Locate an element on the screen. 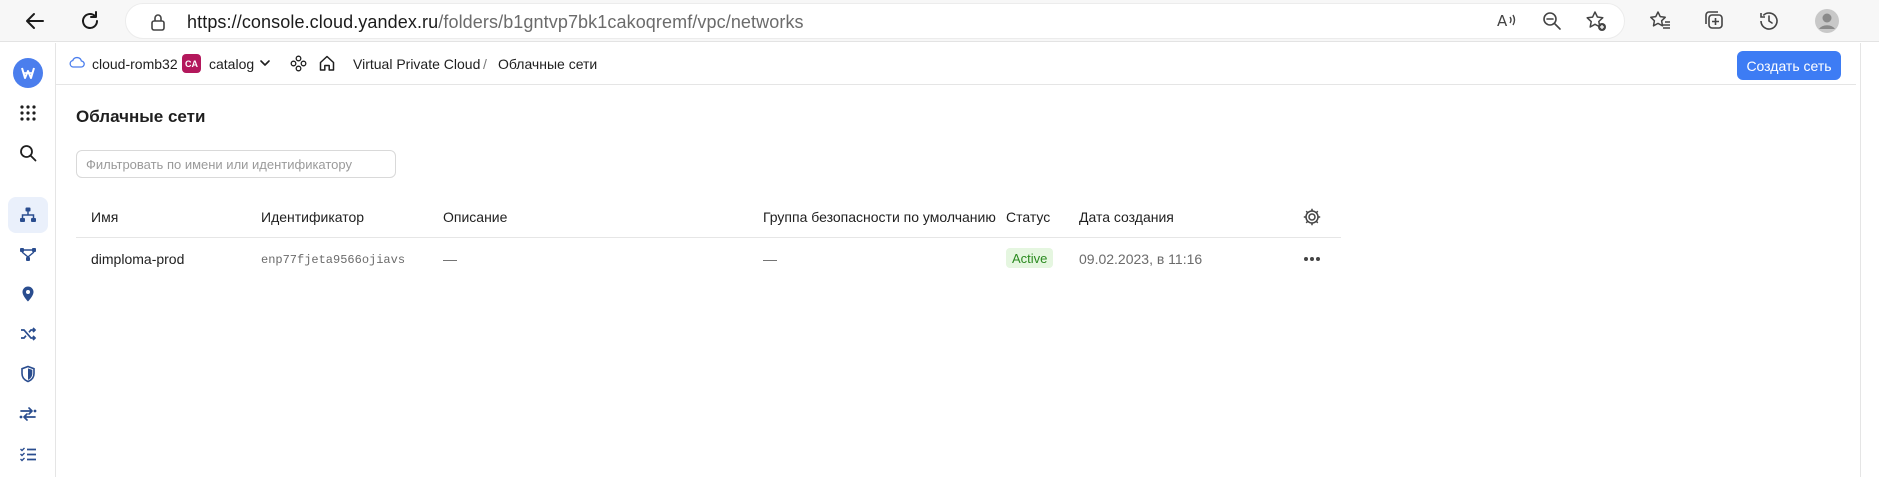 This screenshot has width=1879, height=477. page-title: Облачные сети is located at coordinates (141, 116).